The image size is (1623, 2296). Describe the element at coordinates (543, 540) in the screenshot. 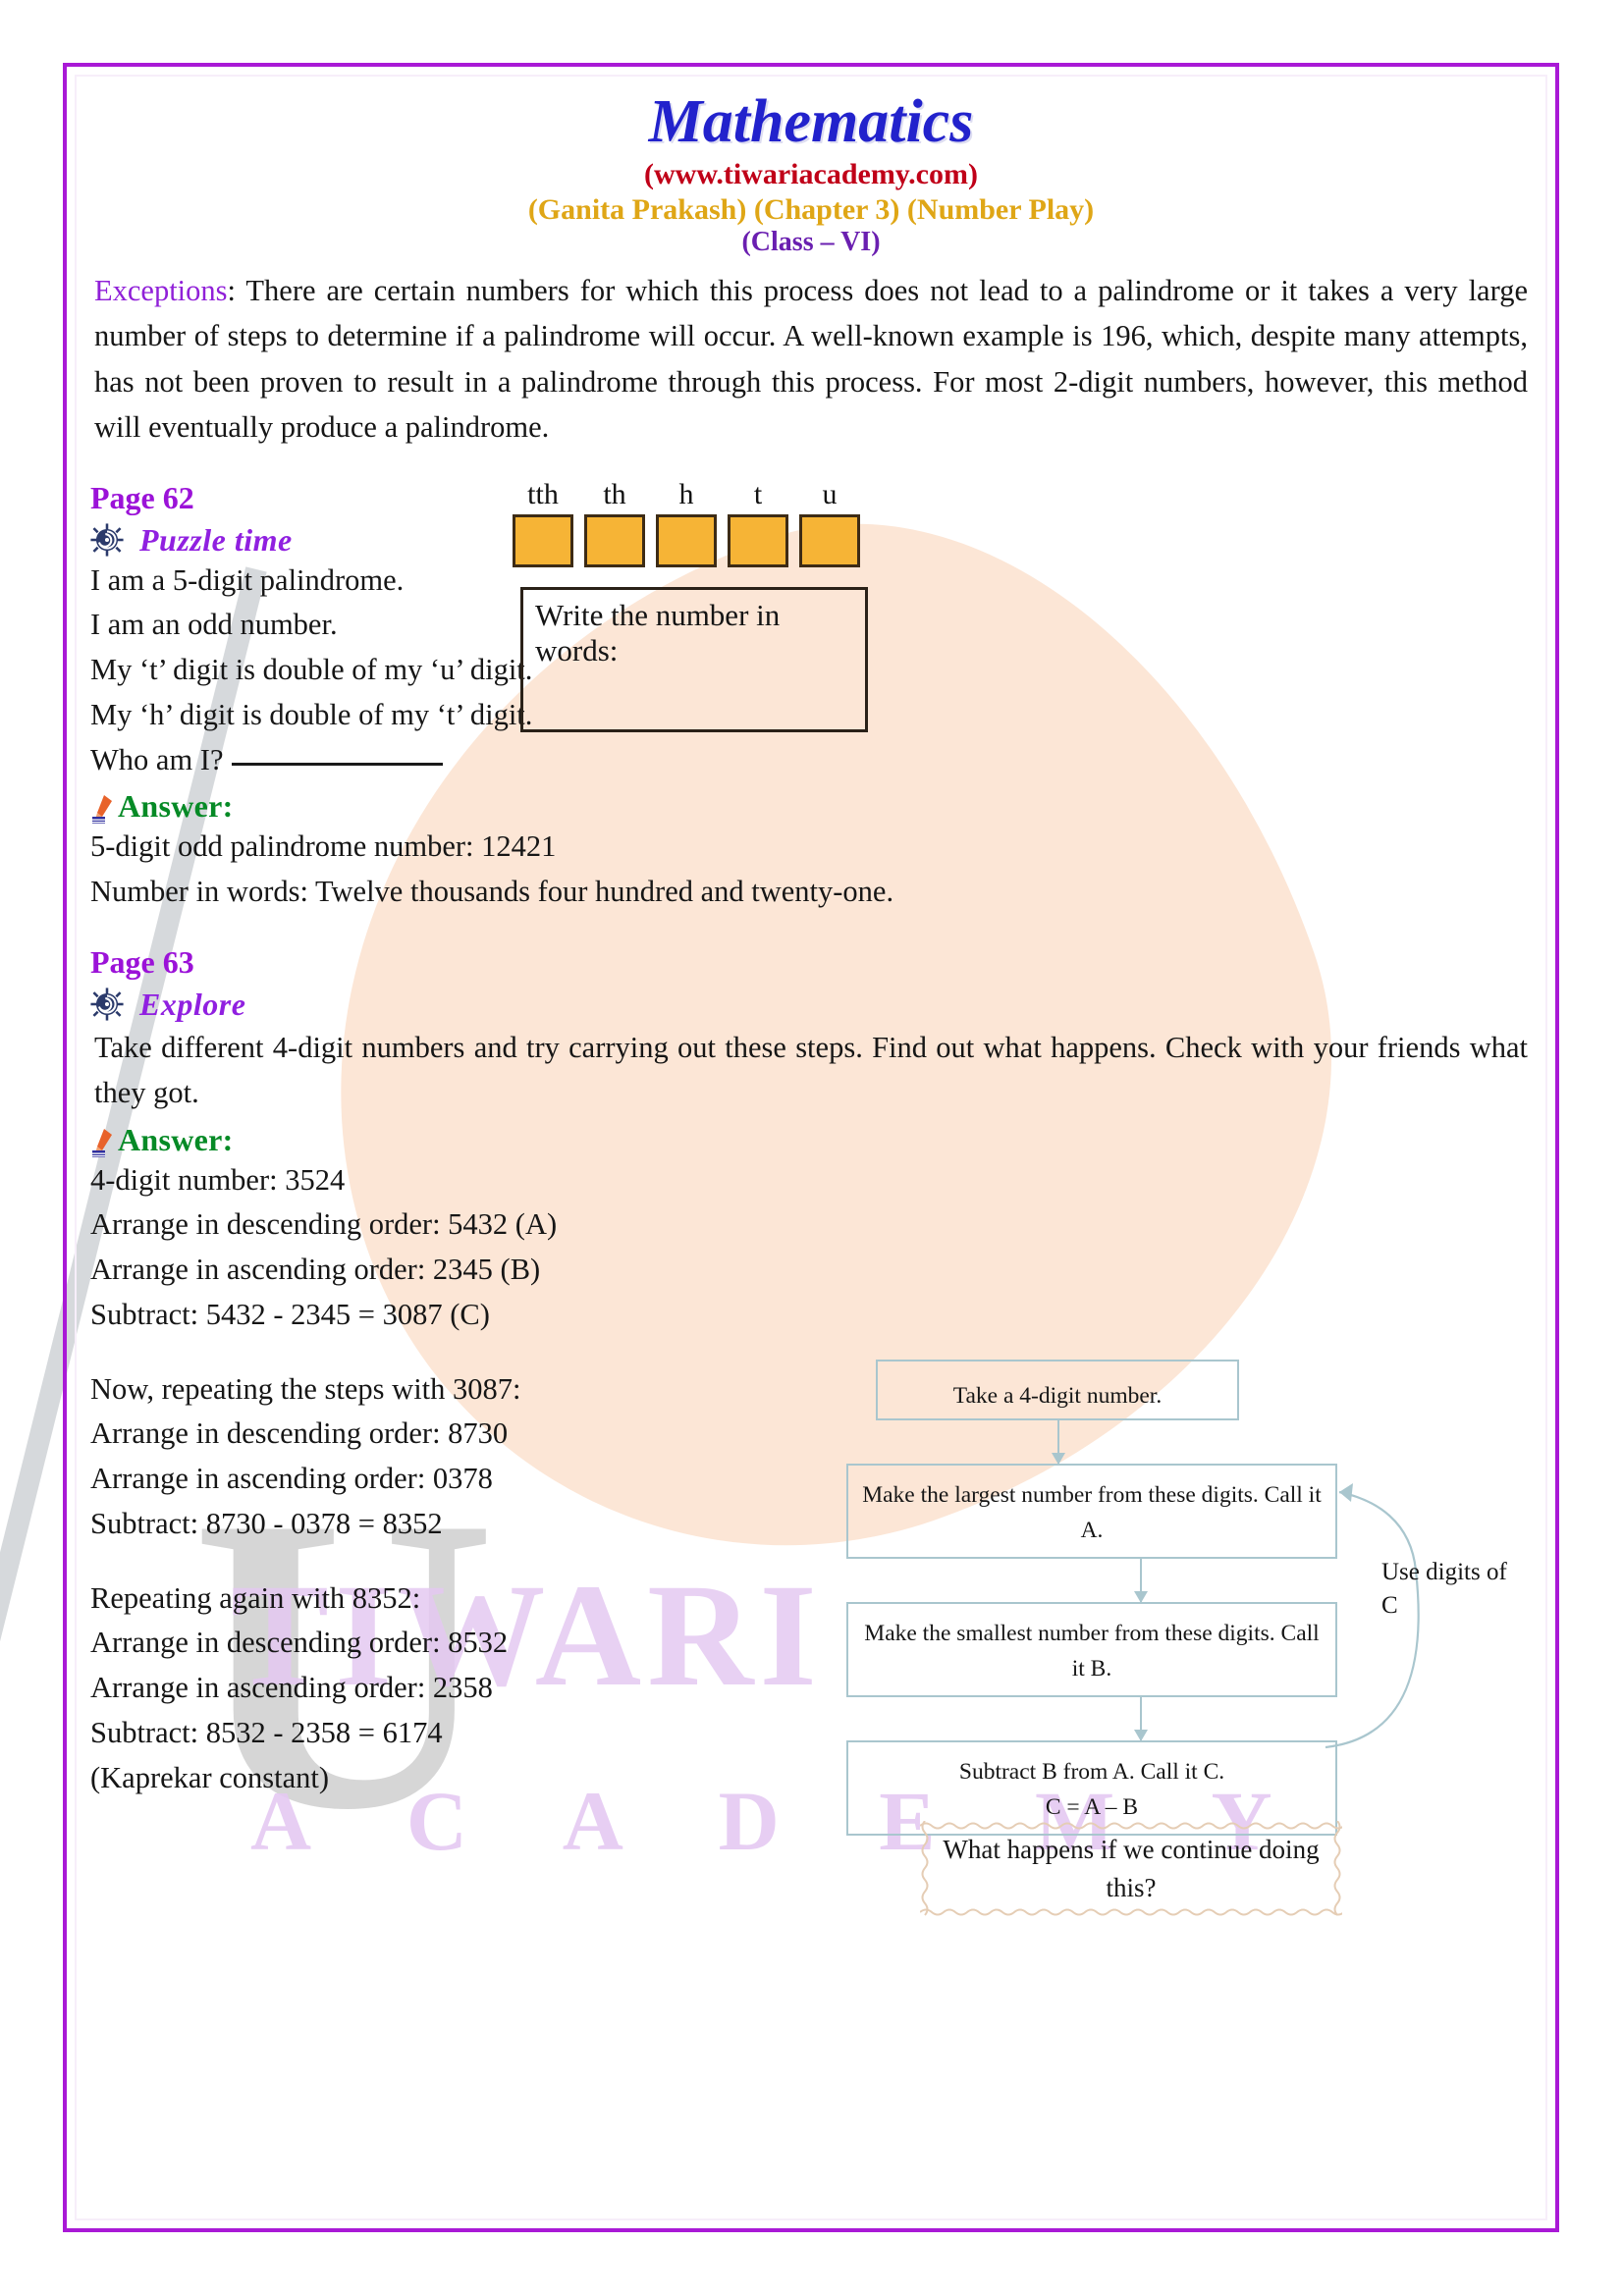

I see `place-value-box-tth` at that location.